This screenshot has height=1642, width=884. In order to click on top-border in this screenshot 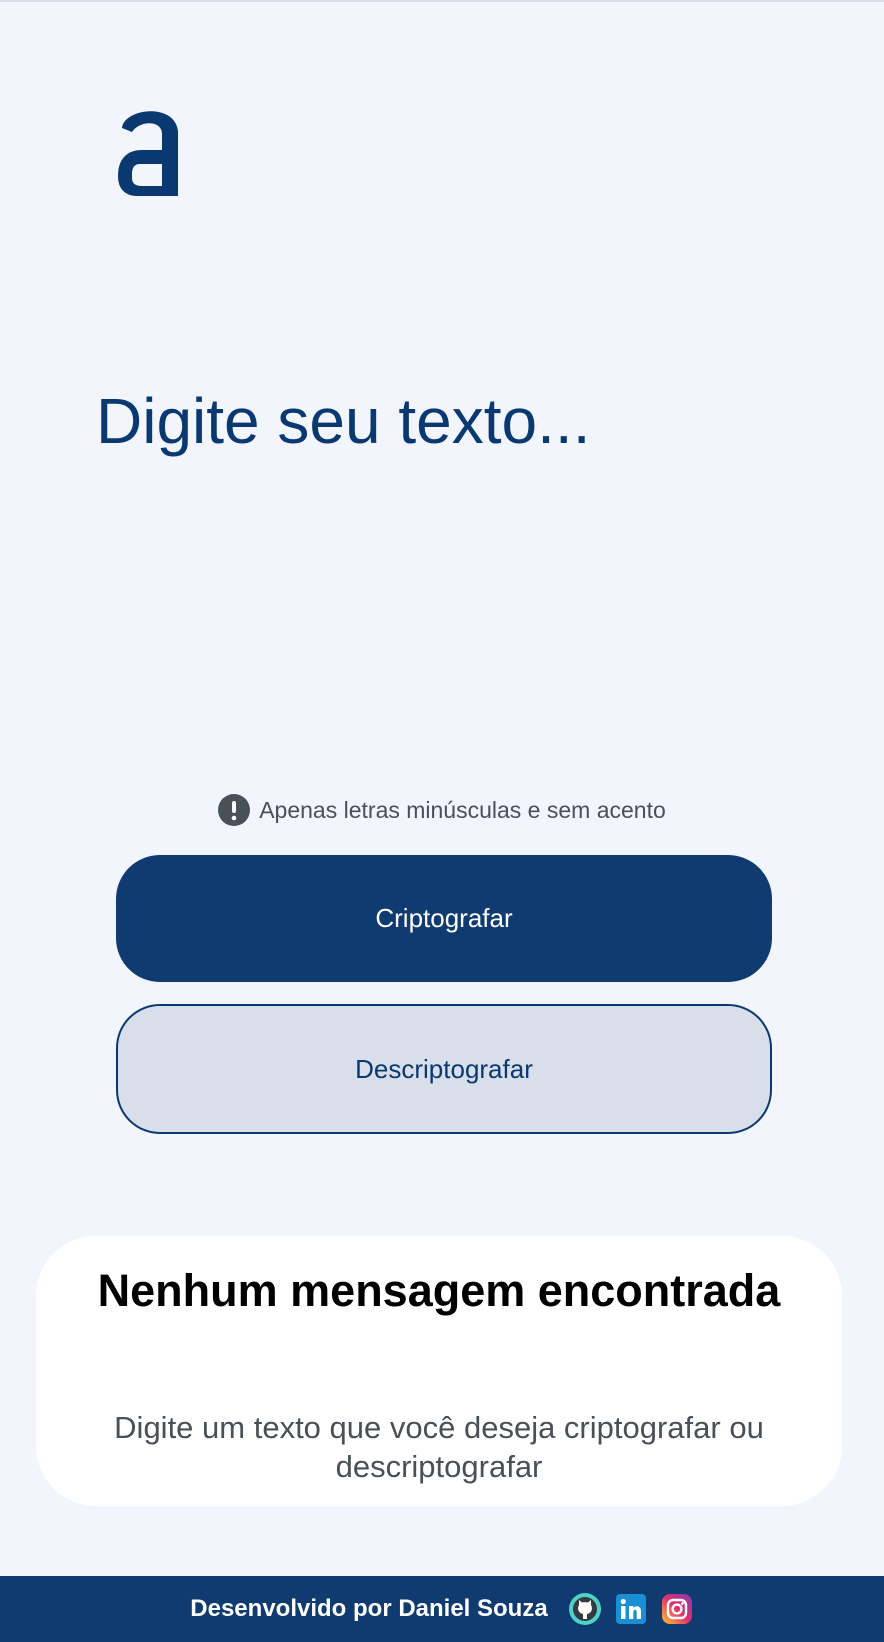, I will do `click(442, 1)`.